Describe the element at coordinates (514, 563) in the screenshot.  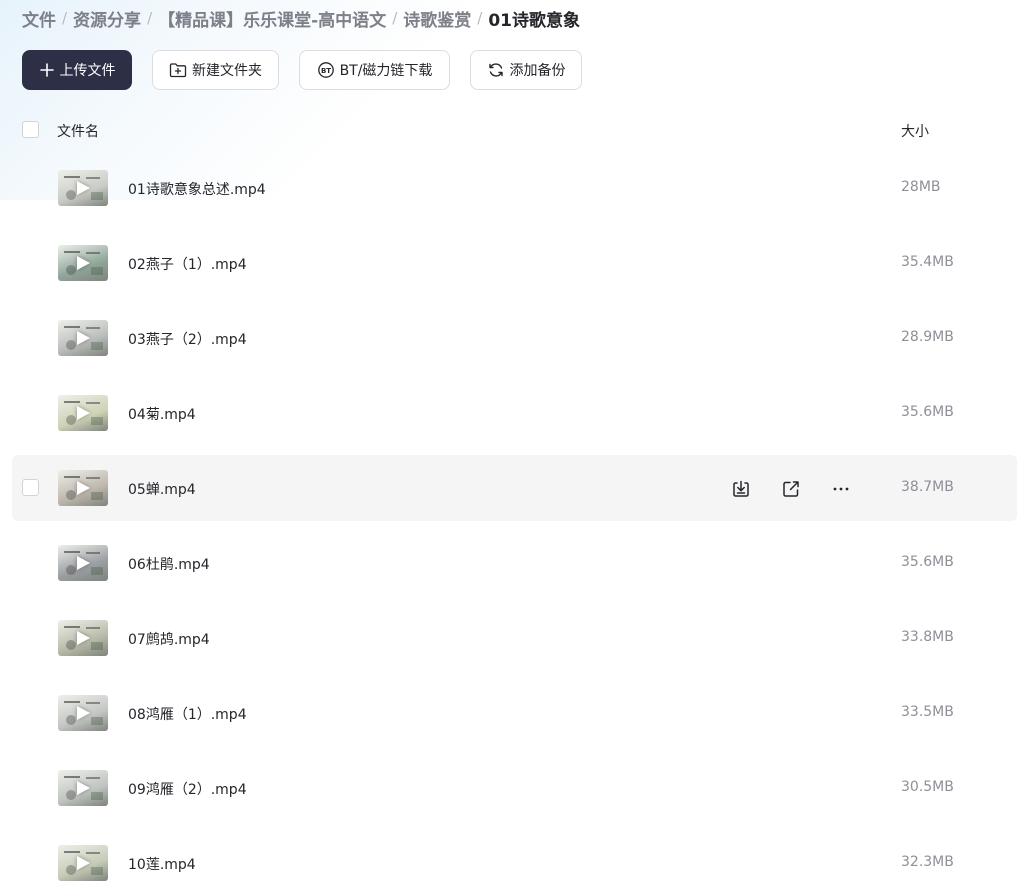
I see `table-row: 06杜鹃.mp4 35.6MB` at that location.